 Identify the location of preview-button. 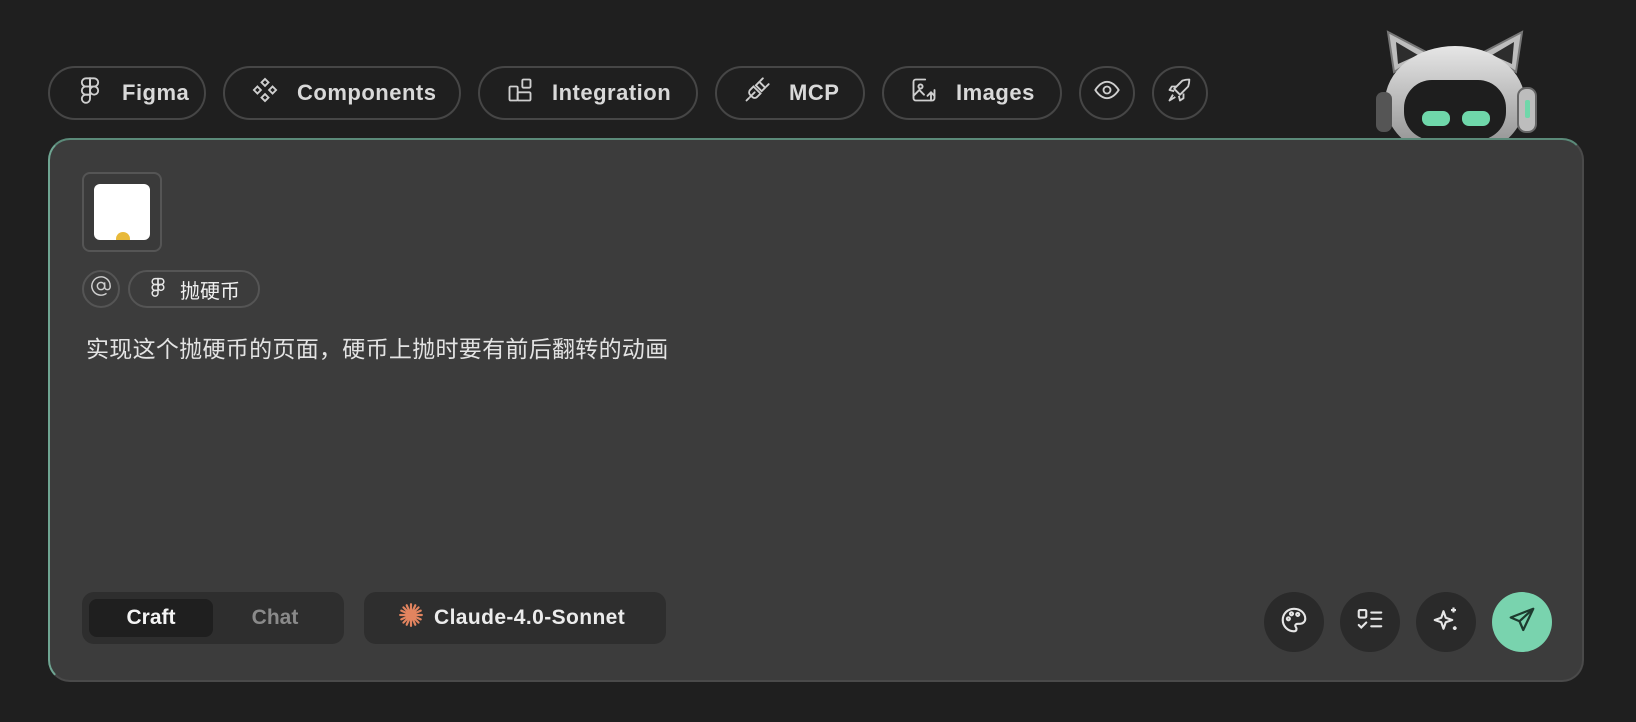
(1107, 93).